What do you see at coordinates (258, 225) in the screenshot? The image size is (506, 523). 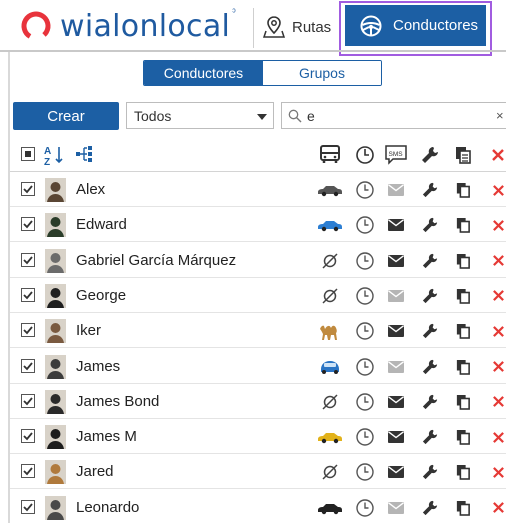 I see `table-row: Edward` at bounding box center [258, 225].